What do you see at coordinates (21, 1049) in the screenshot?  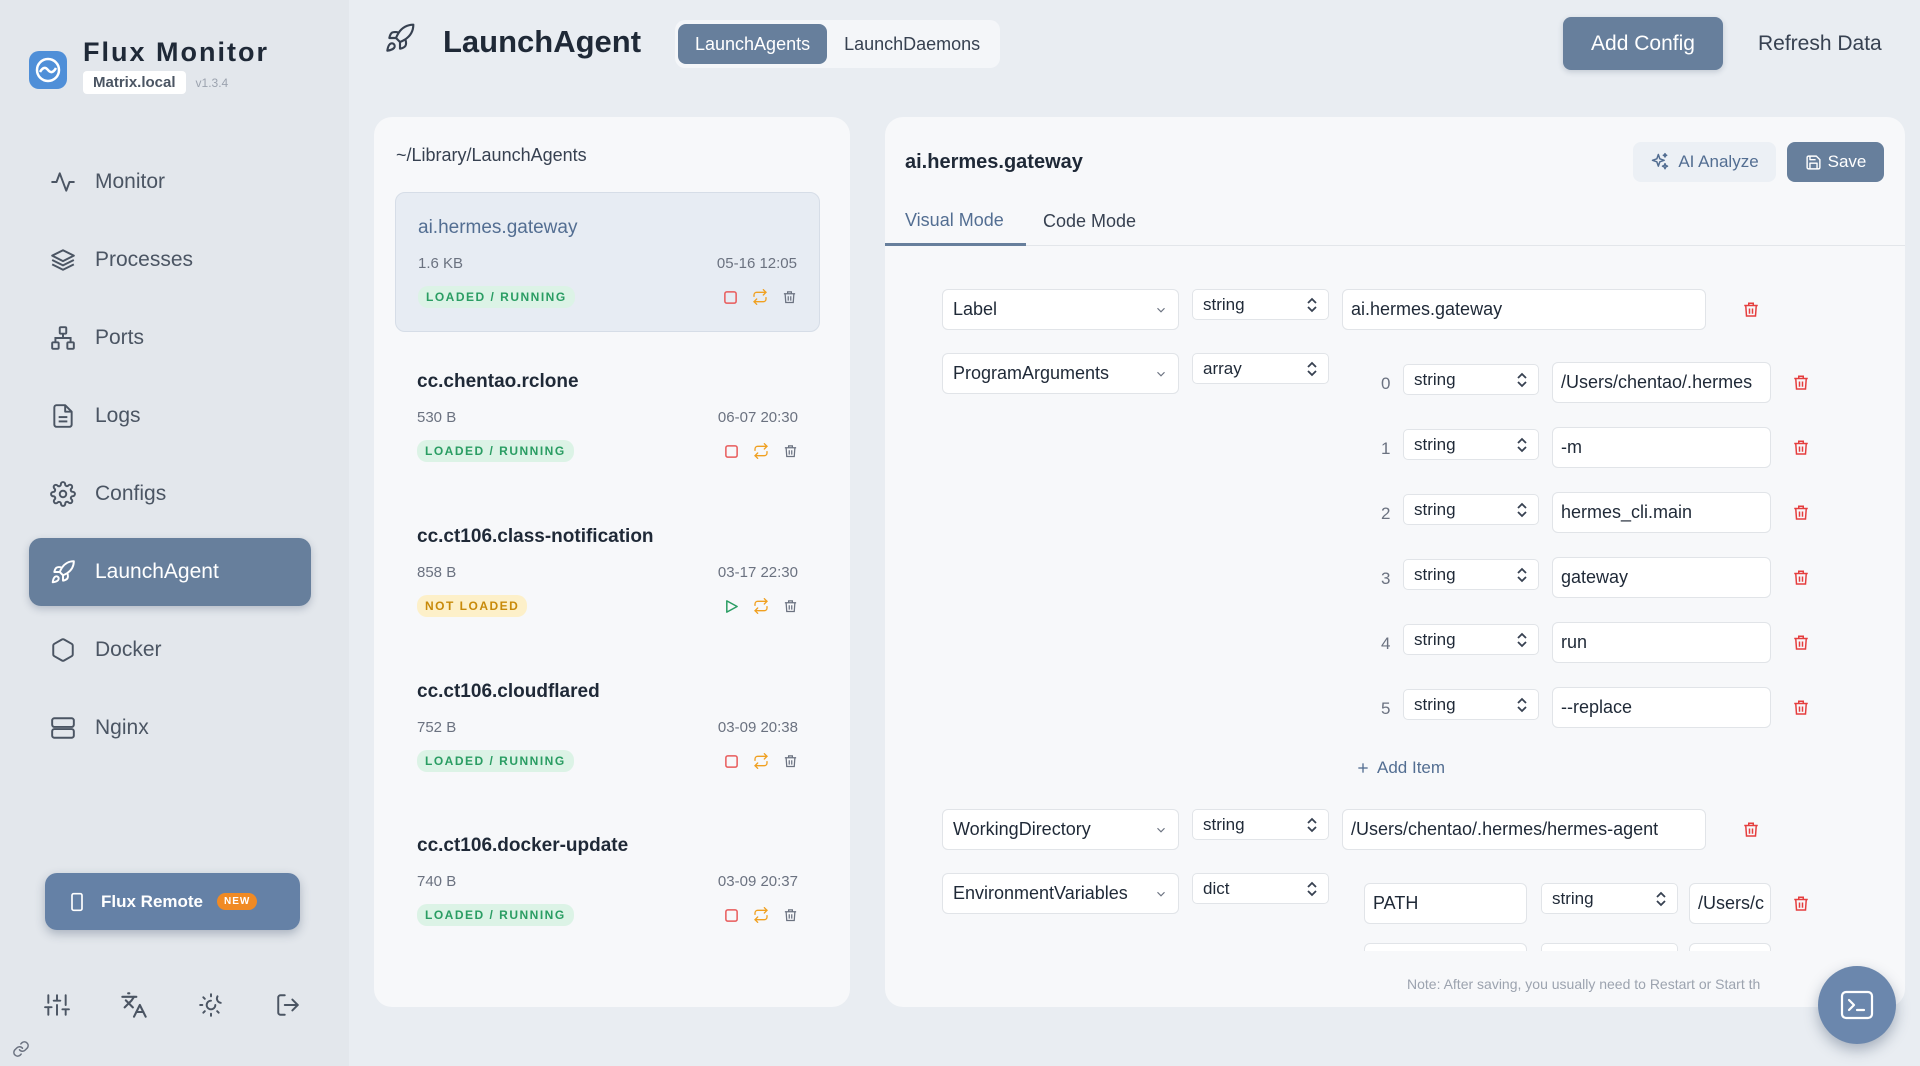 I see `link-icon` at bounding box center [21, 1049].